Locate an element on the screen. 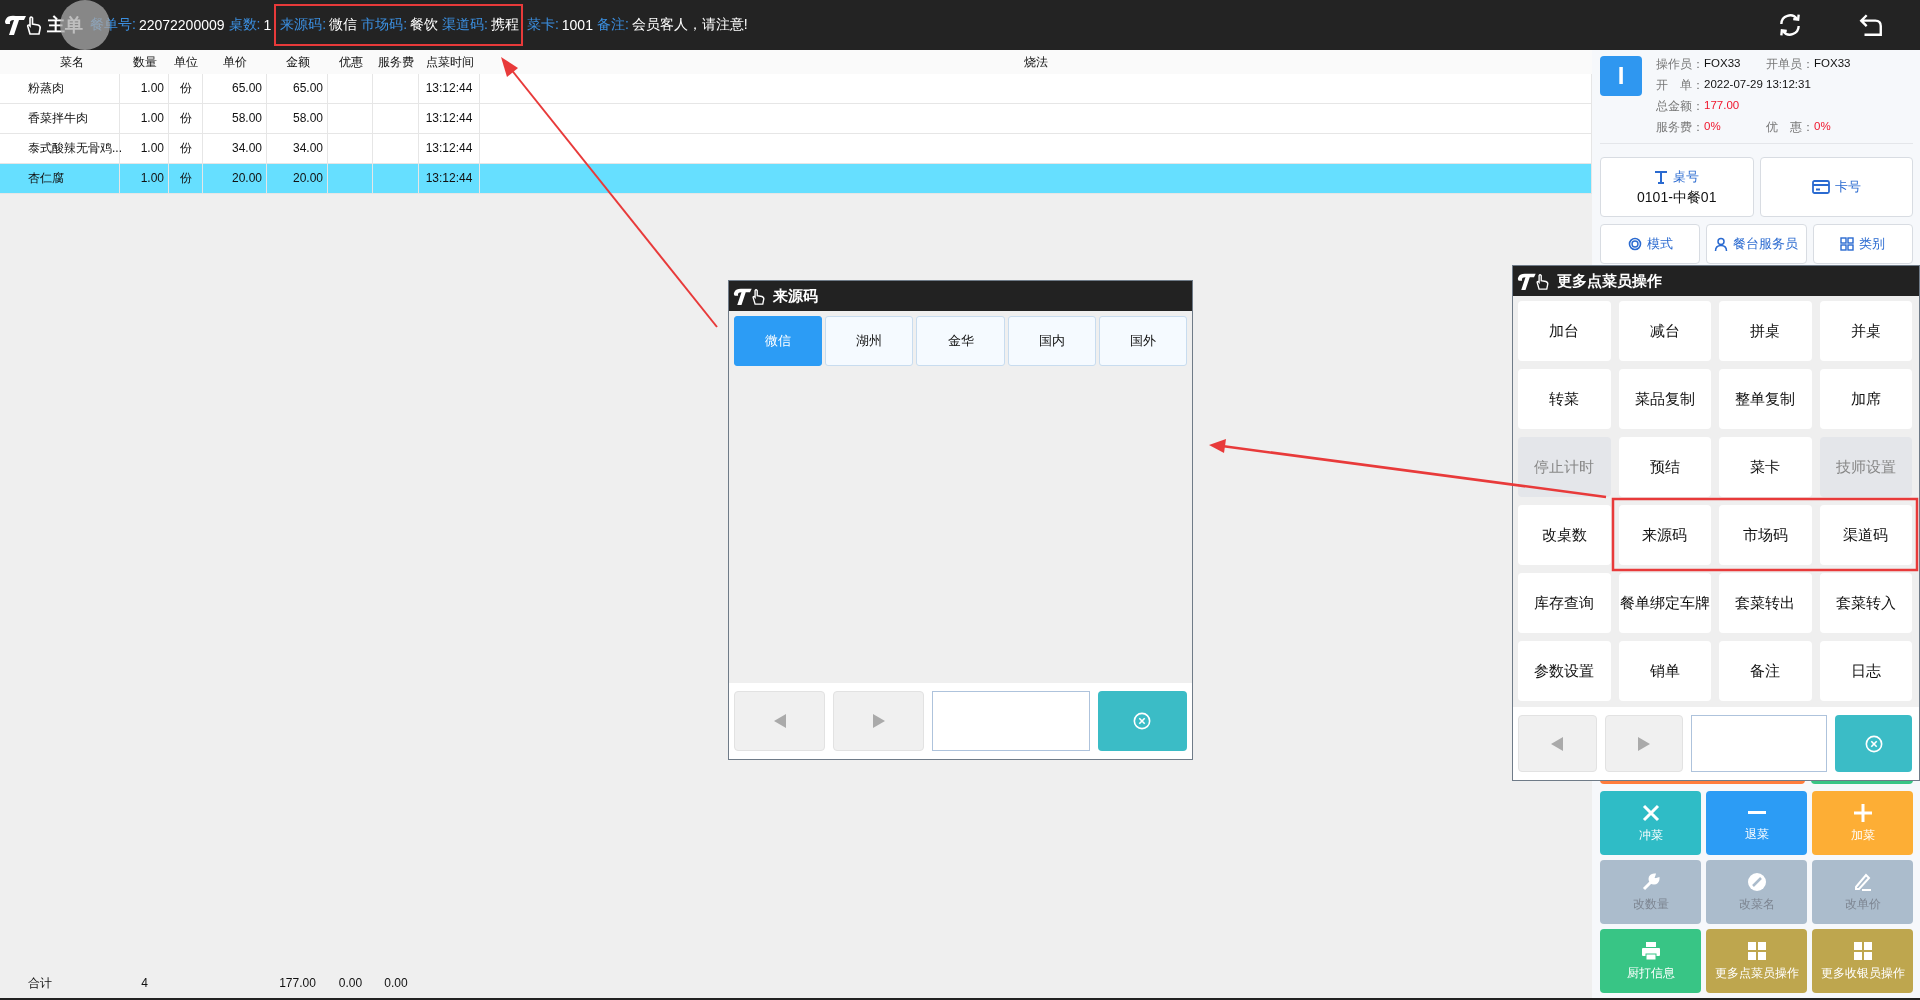  table-number-button: 桌号 0101-中餐01 is located at coordinates (1677, 187).